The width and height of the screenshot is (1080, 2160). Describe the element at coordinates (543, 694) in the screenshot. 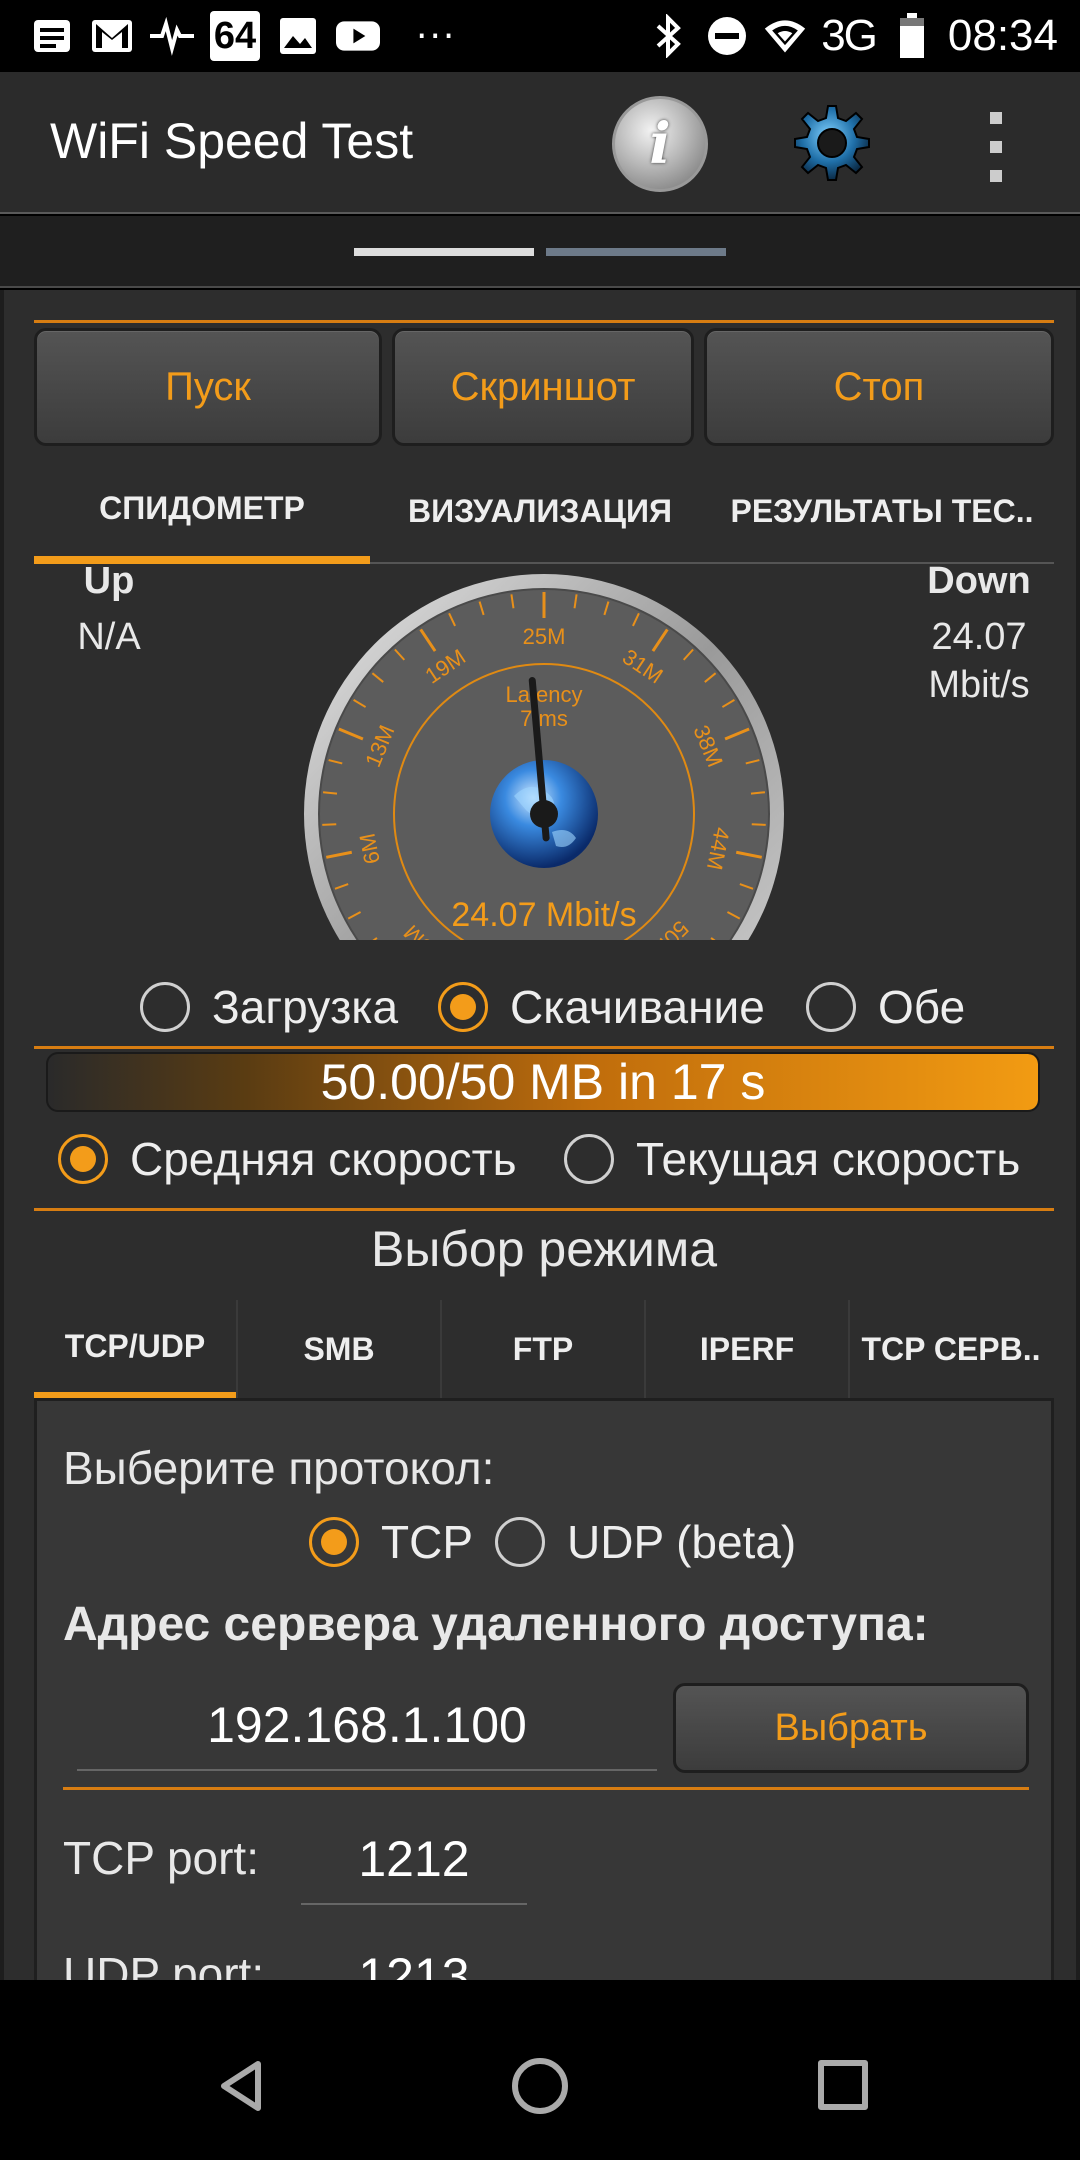

I see `latency-label: Latency` at that location.